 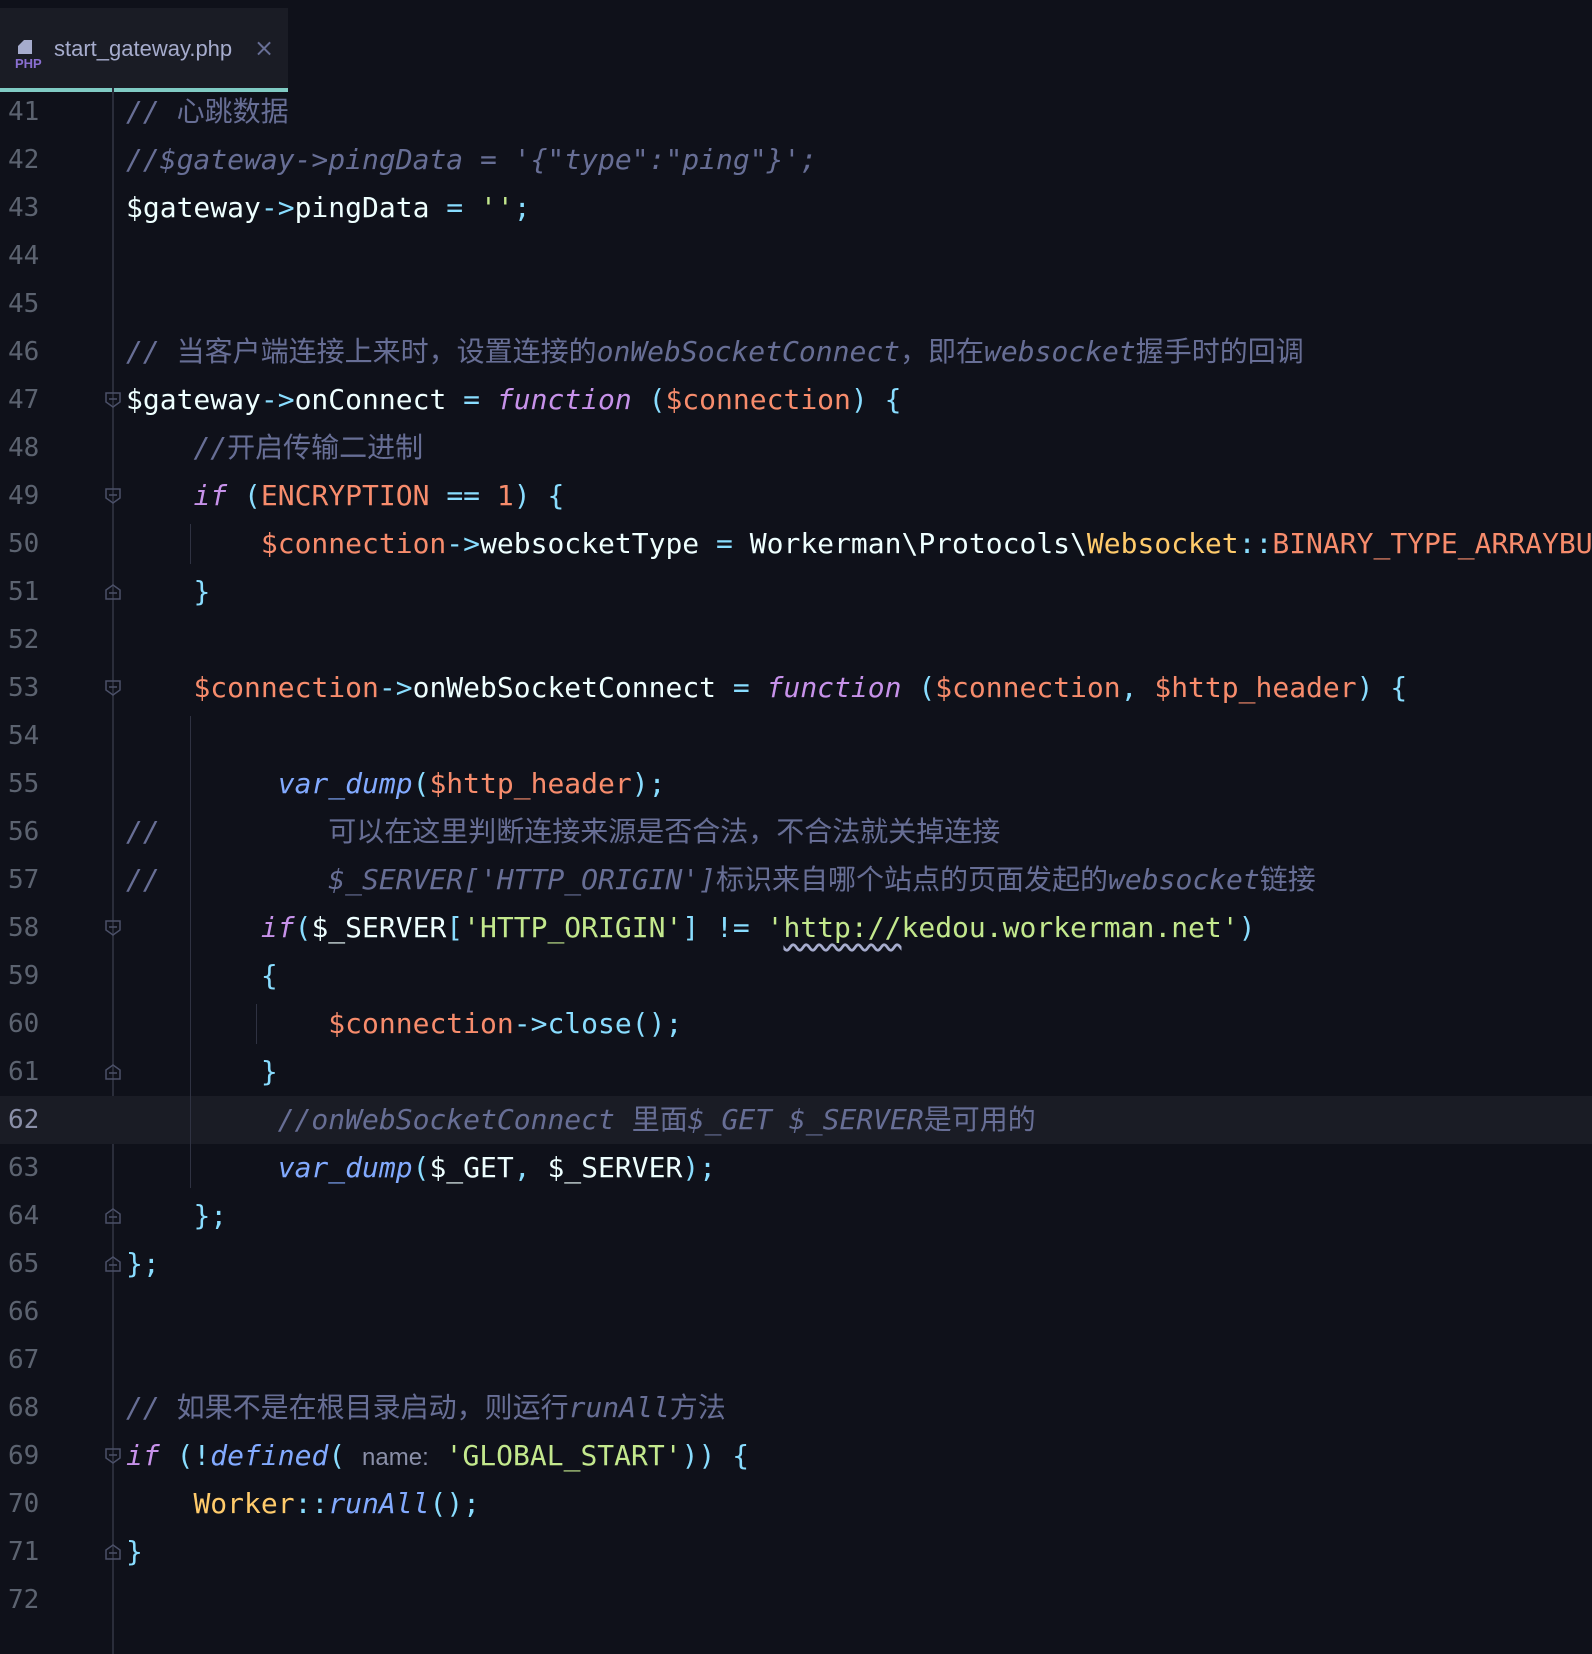 What do you see at coordinates (796, 1216) in the screenshot?
I see `code-line: 64 };` at bounding box center [796, 1216].